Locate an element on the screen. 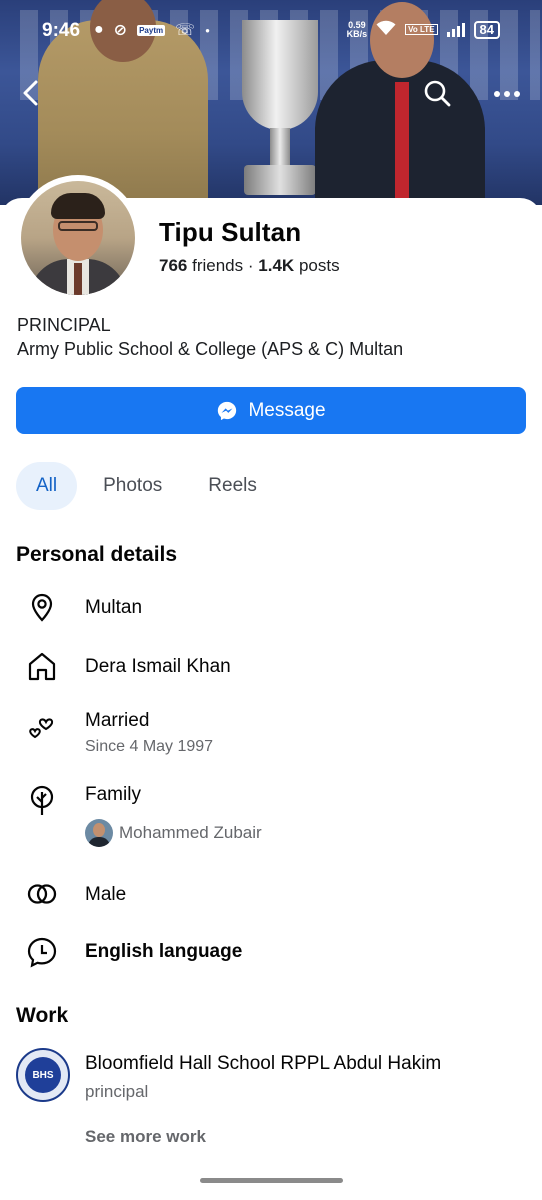 This screenshot has width=542, height=1200. message-button: Message is located at coordinates (271, 410).